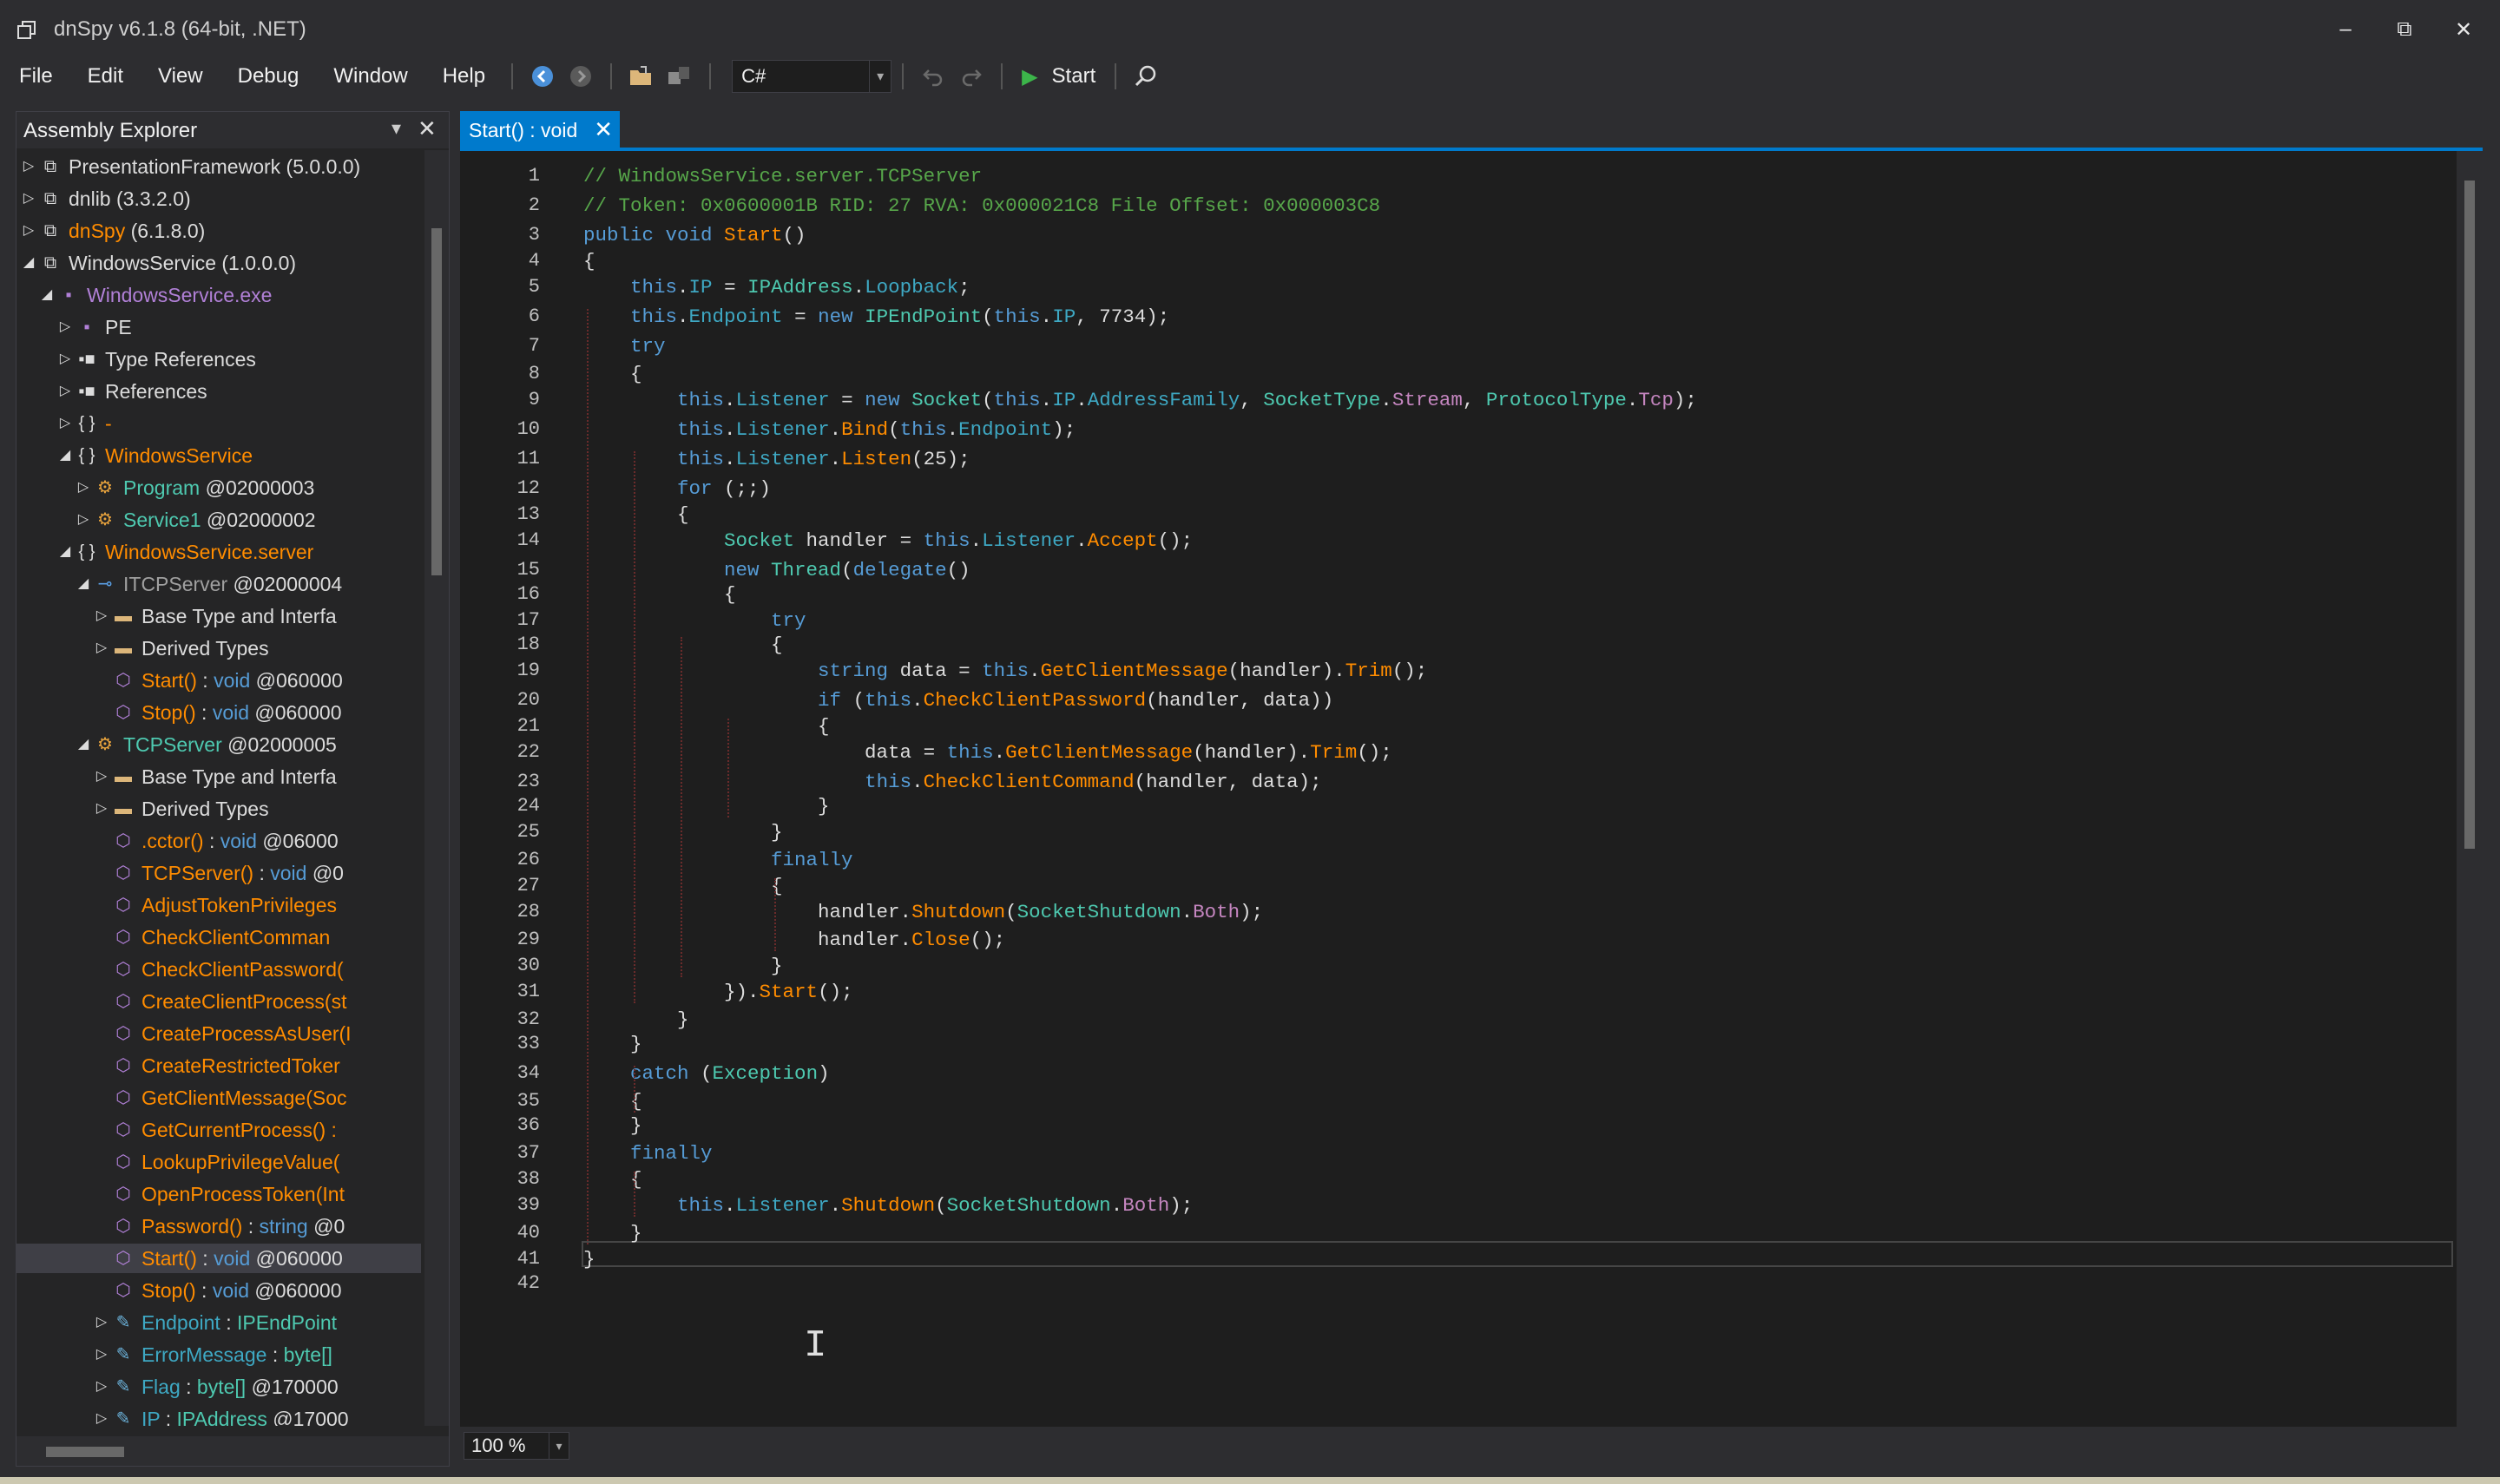 The height and width of the screenshot is (1484, 2500). Describe the element at coordinates (641, 76) in the screenshot. I see `open-folder-icon` at that location.